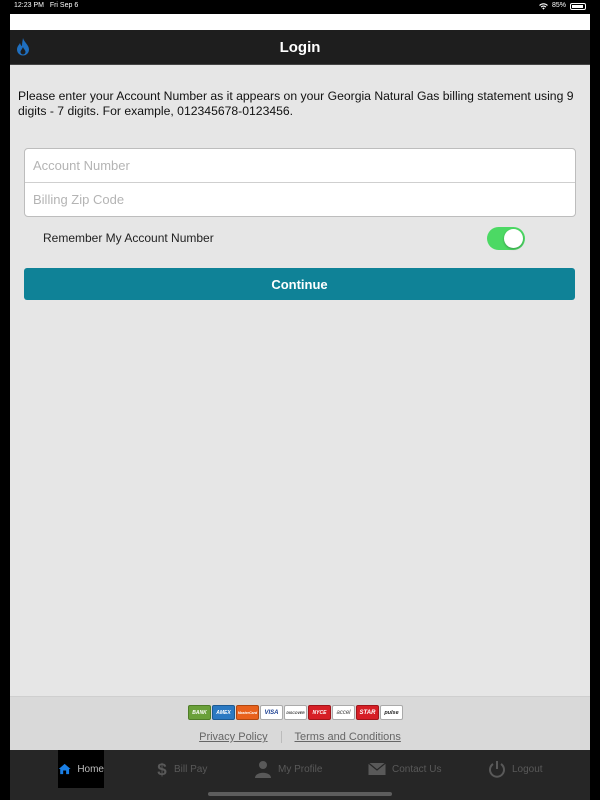 The width and height of the screenshot is (600, 800). Describe the element at coordinates (191, 769) in the screenshot. I see `tab-bill-pay-label: Bill Pay` at that location.